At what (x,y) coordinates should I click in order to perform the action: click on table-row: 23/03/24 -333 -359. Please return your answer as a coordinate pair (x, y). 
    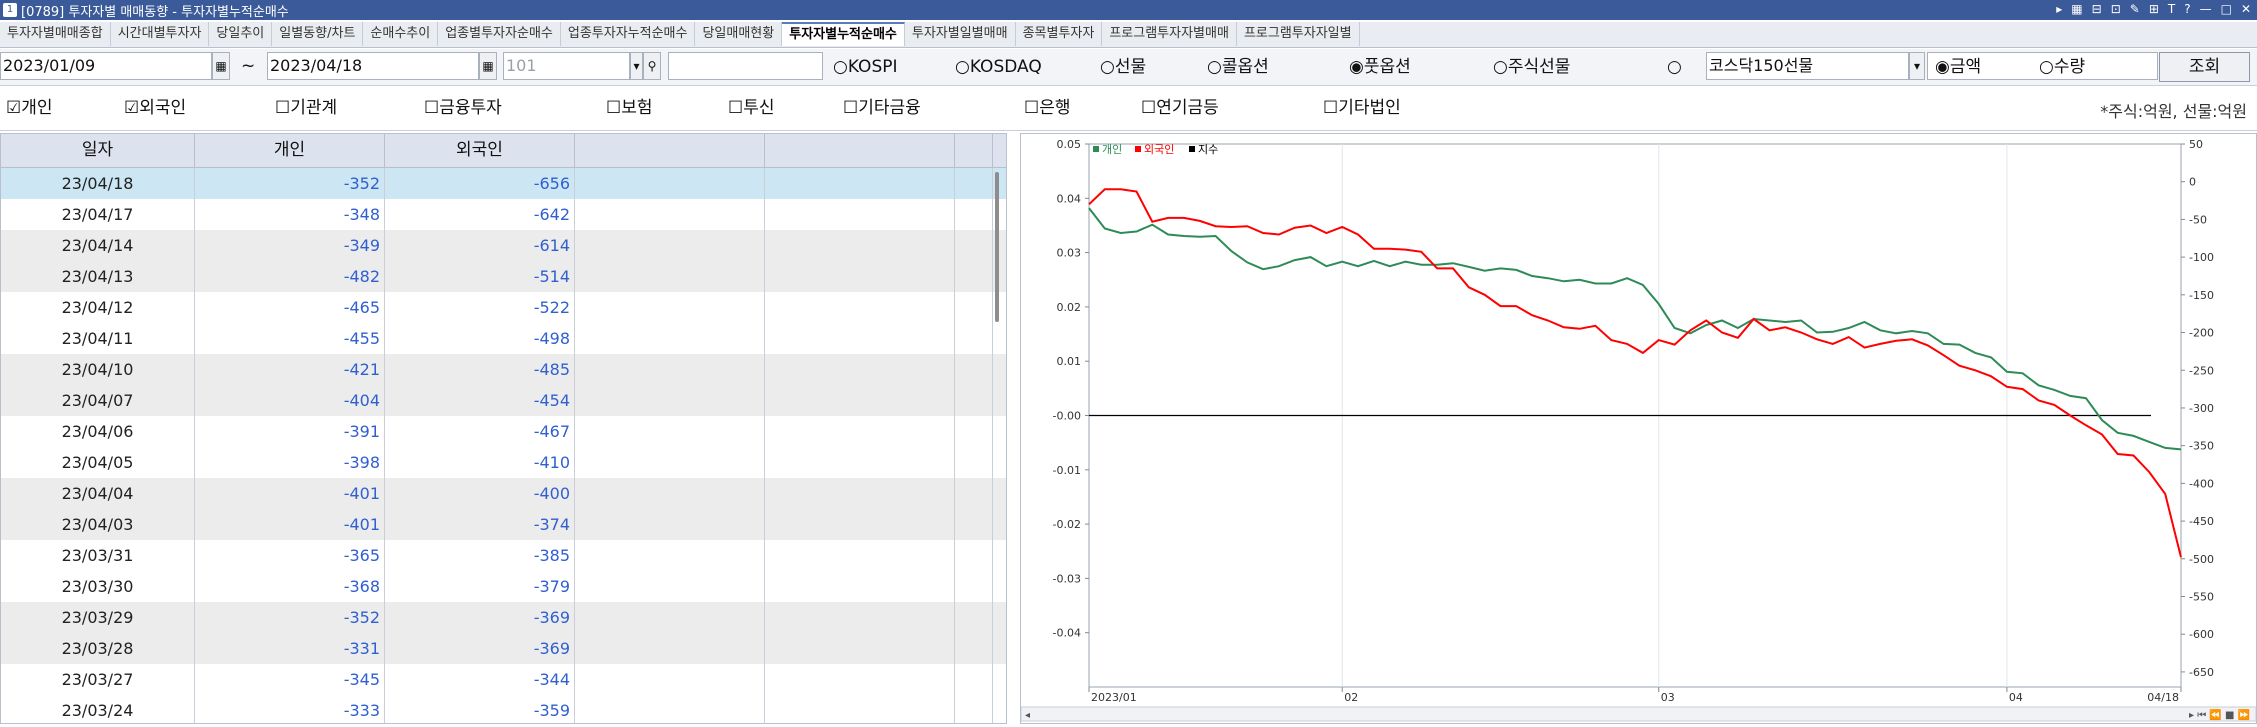
    Looking at the image, I should click on (503, 709).